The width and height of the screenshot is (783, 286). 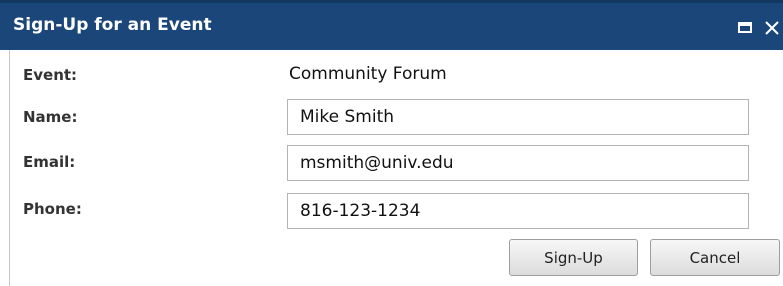 What do you see at coordinates (518, 117) in the screenshot?
I see `name-field` at bounding box center [518, 117].